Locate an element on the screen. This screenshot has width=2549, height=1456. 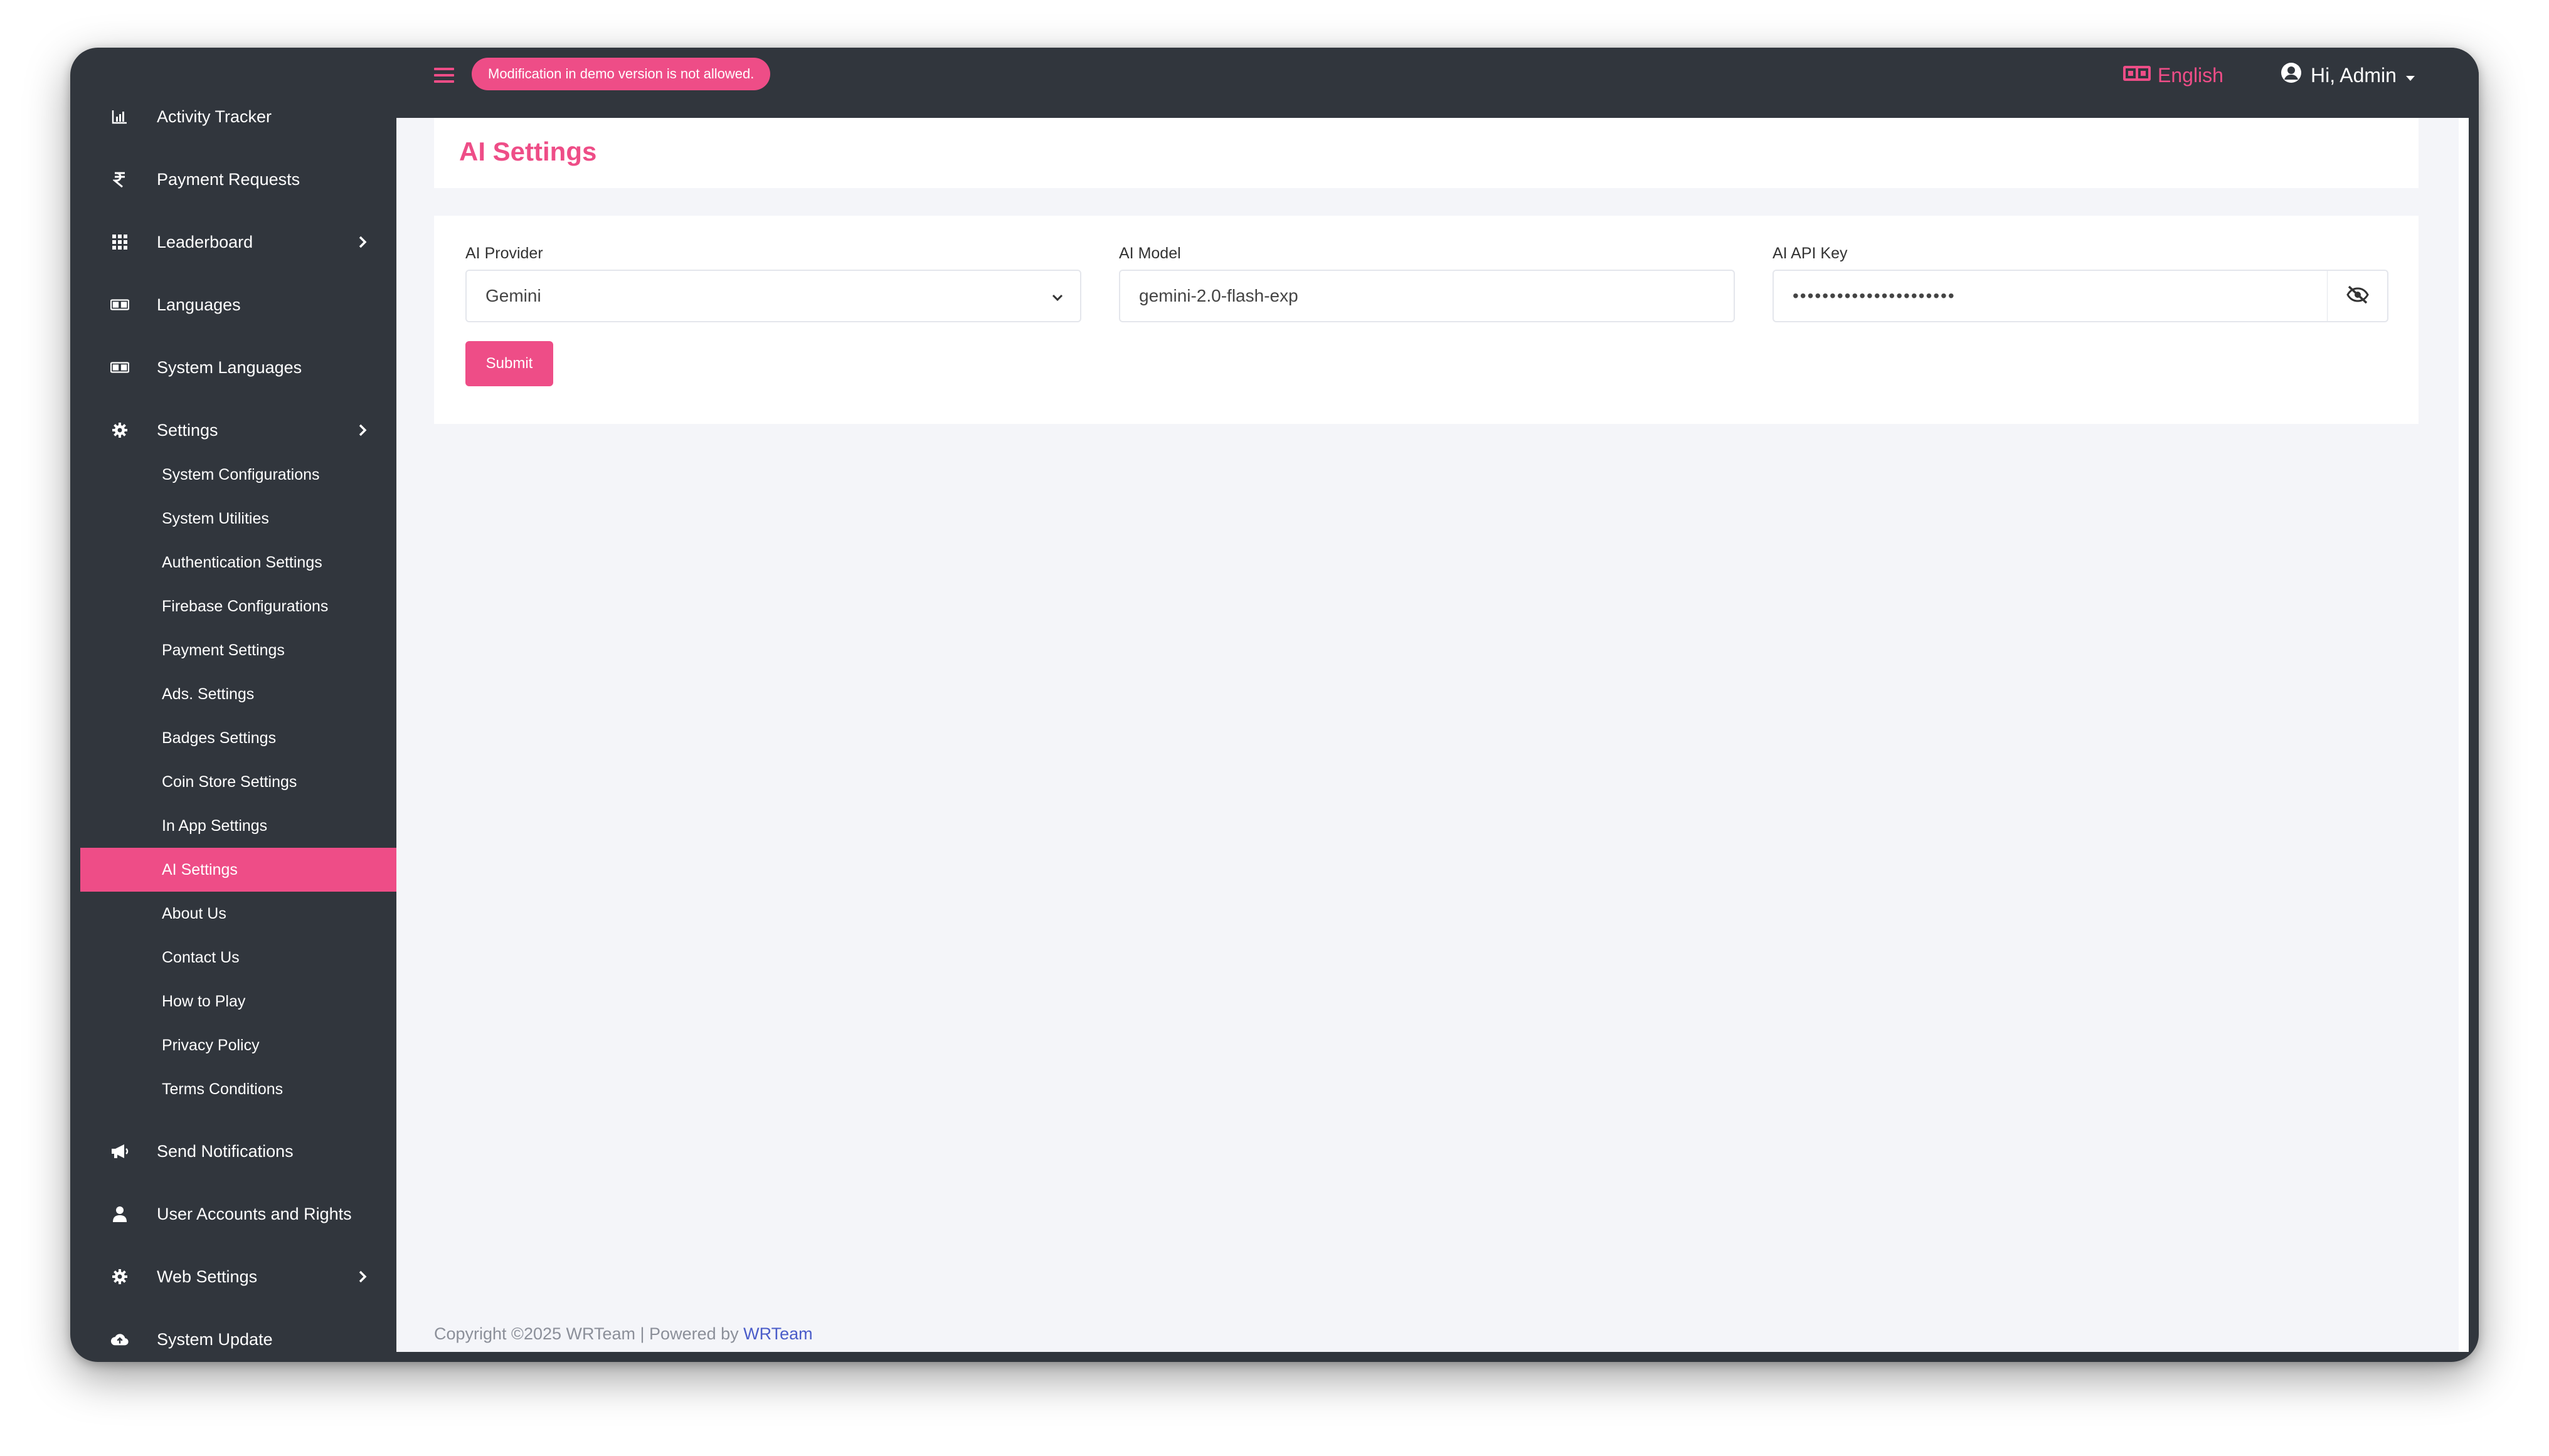
sidebar-item-activity-tracker: Activity Tracker is located at coordinates (238, 117).